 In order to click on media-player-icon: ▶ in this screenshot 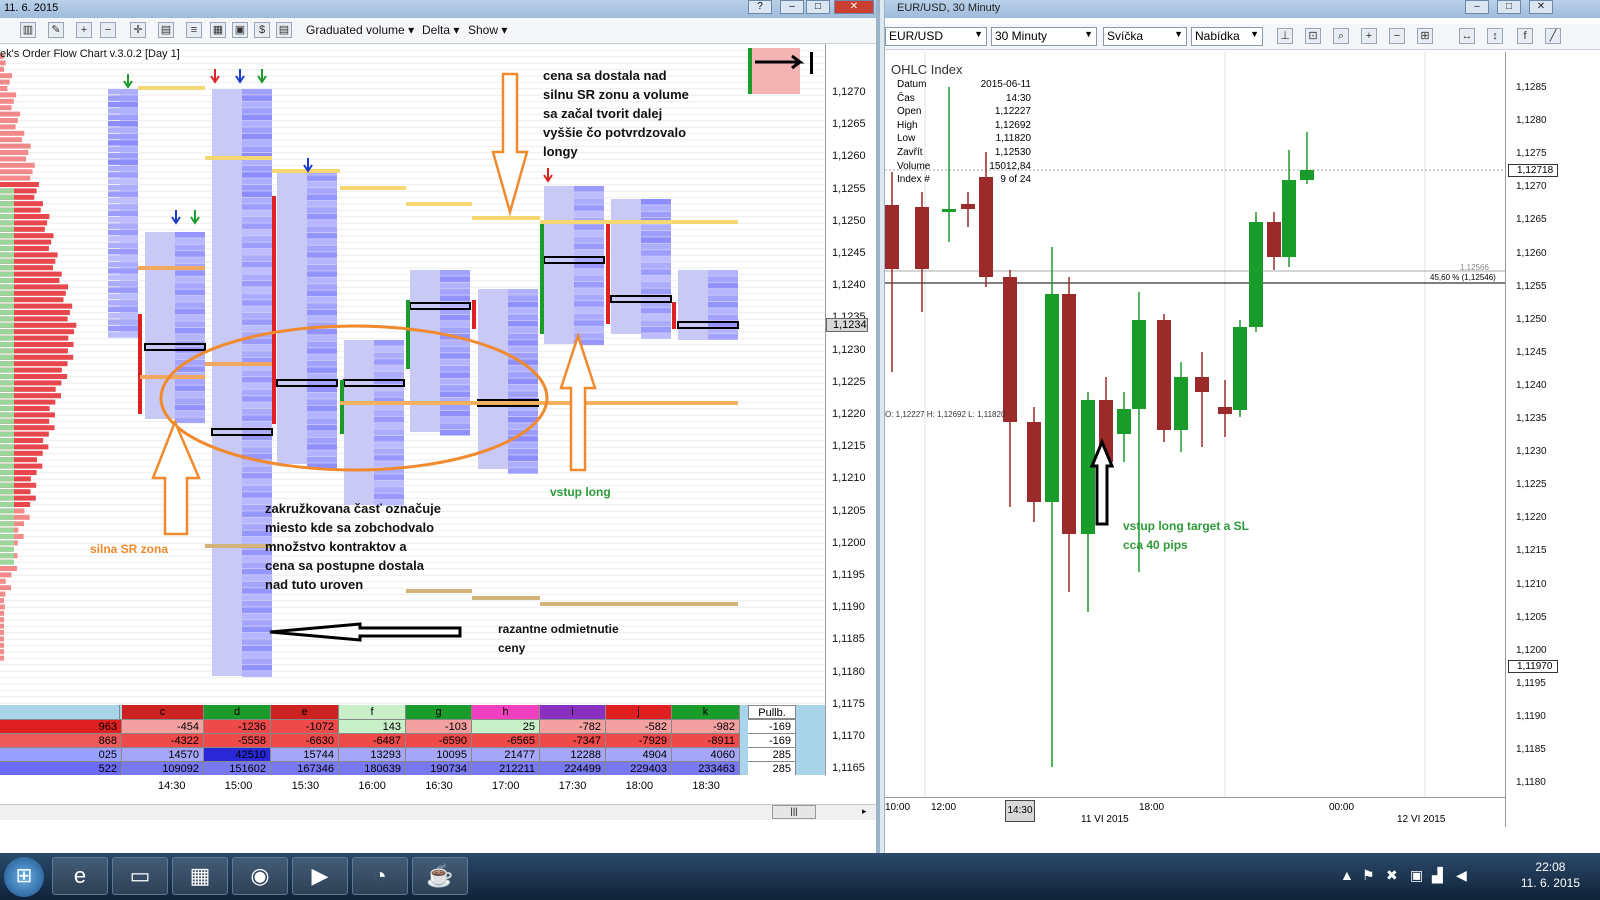, I will do `click(320, 876)`.